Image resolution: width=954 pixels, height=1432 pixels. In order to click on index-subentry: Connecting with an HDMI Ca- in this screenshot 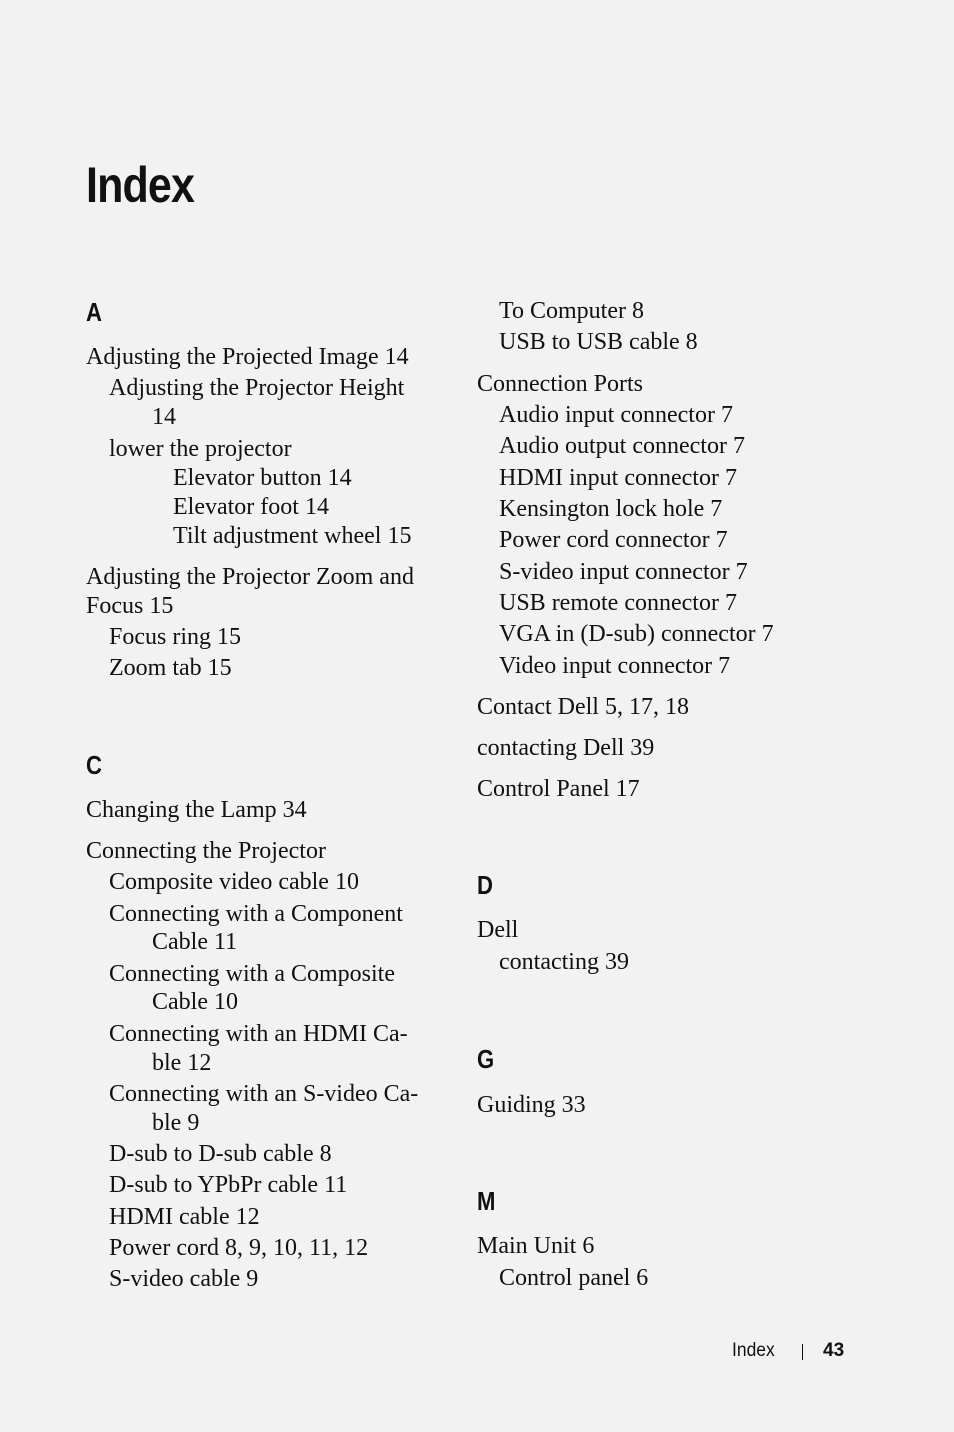, I will do `click(258, 1034)`.